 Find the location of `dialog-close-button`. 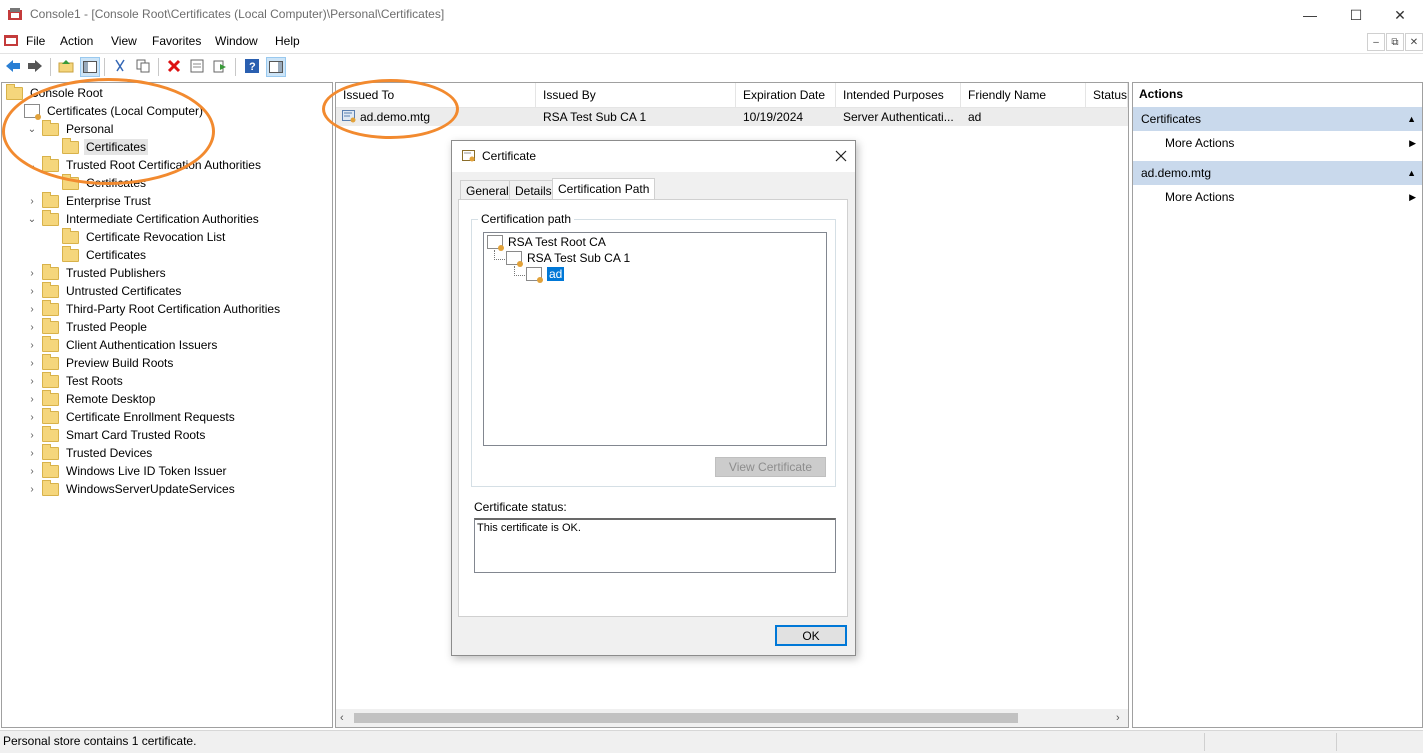

dialog-close-button is located at coordinates (841, 156).